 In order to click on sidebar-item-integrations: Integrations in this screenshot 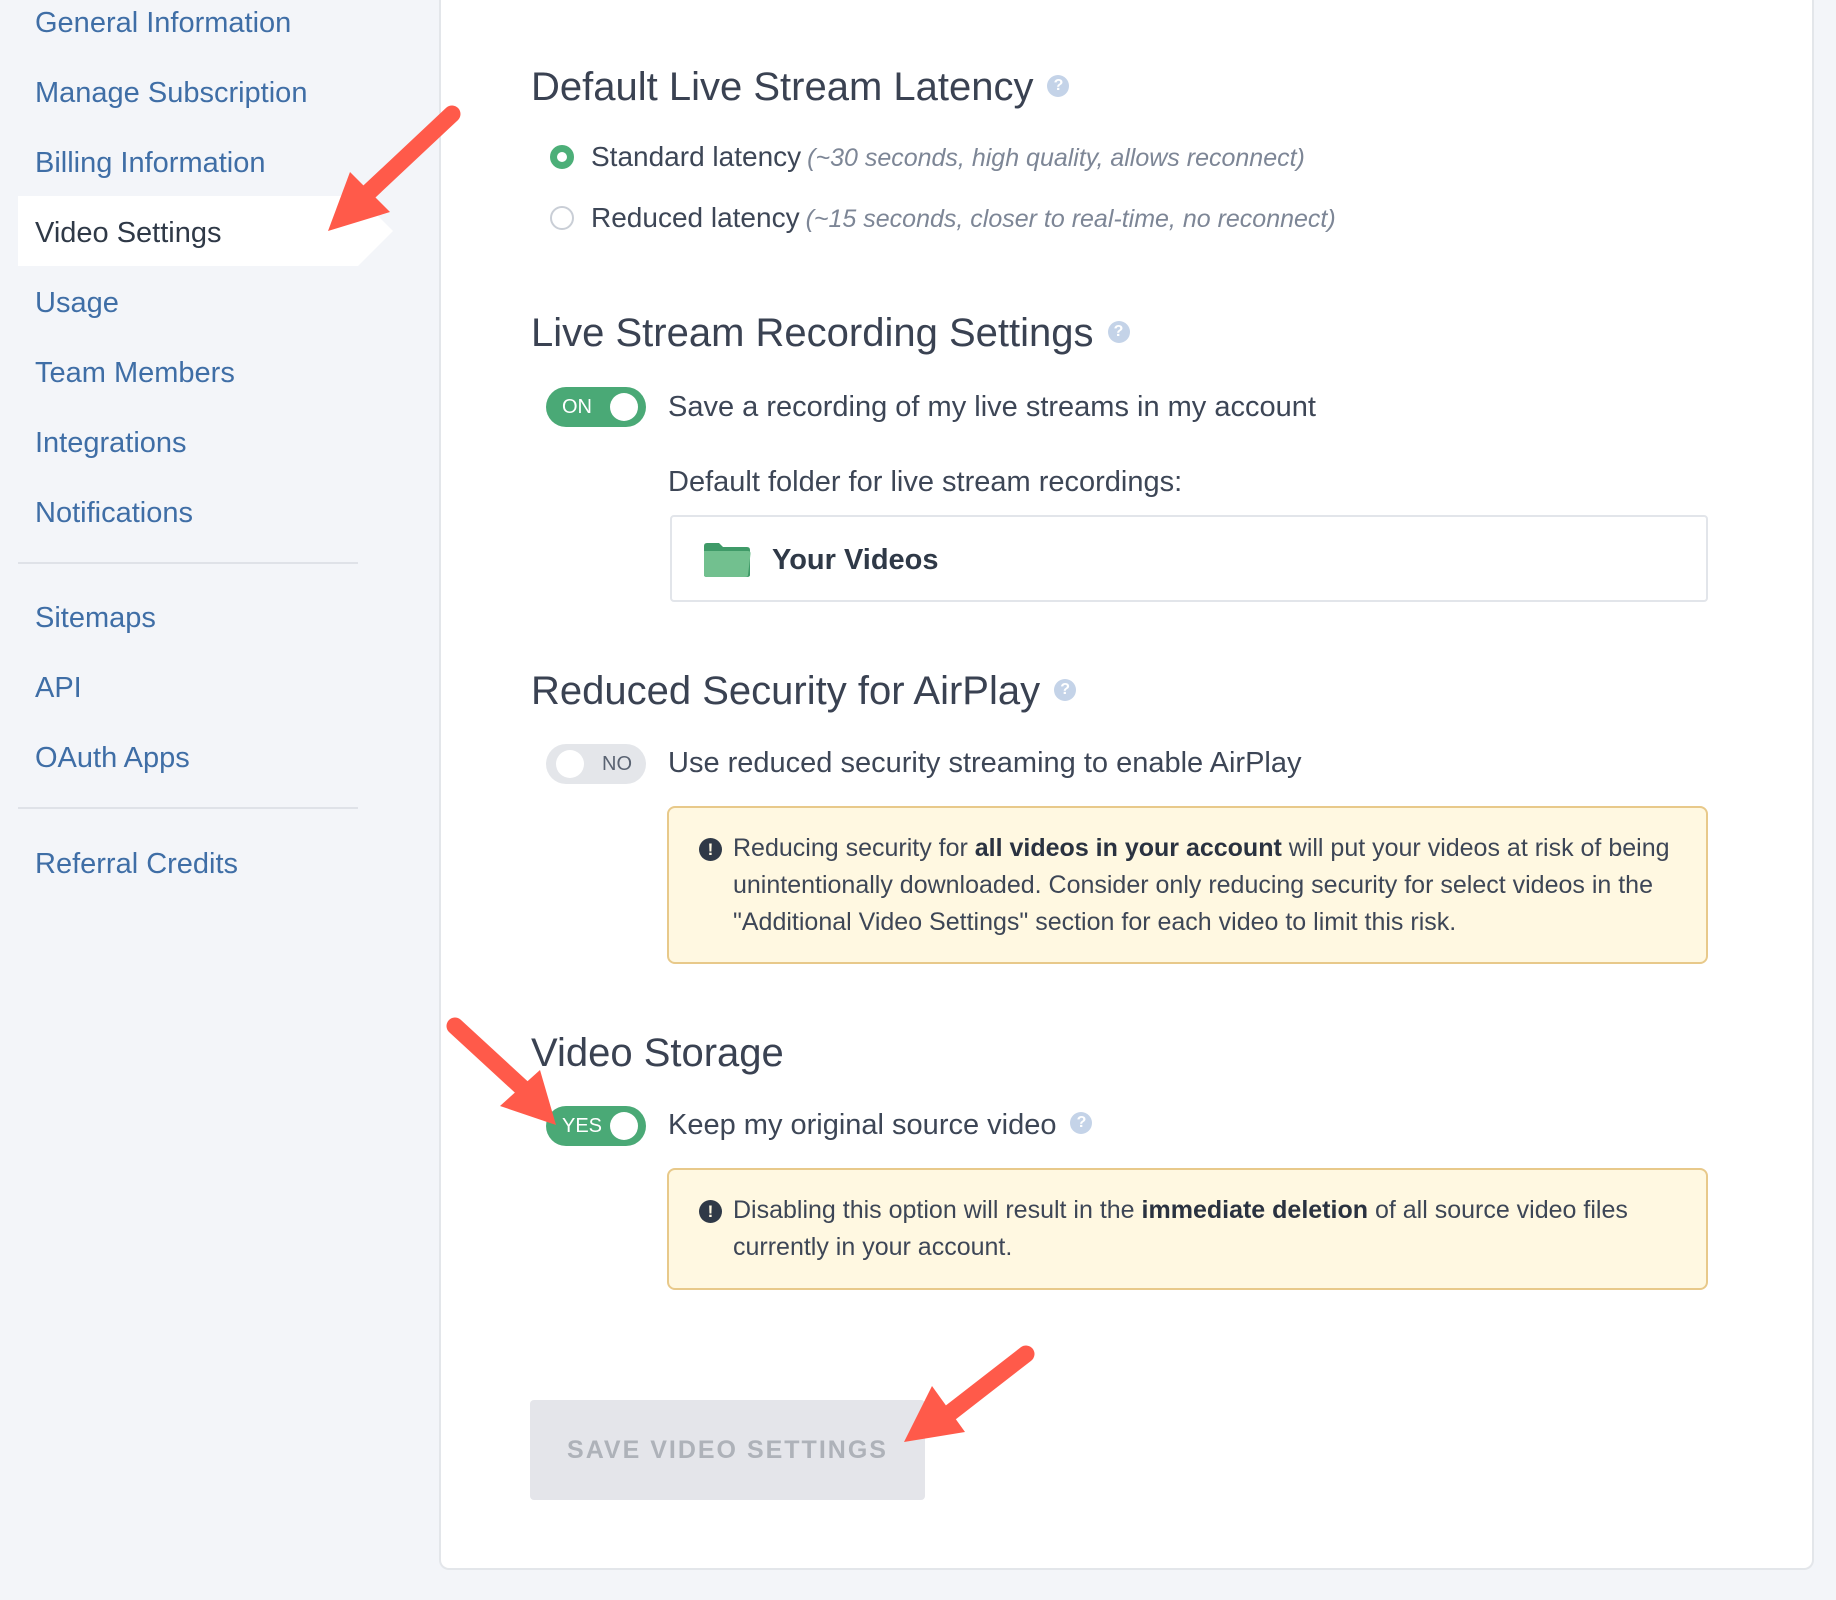, I will do `click(111, 443)`.